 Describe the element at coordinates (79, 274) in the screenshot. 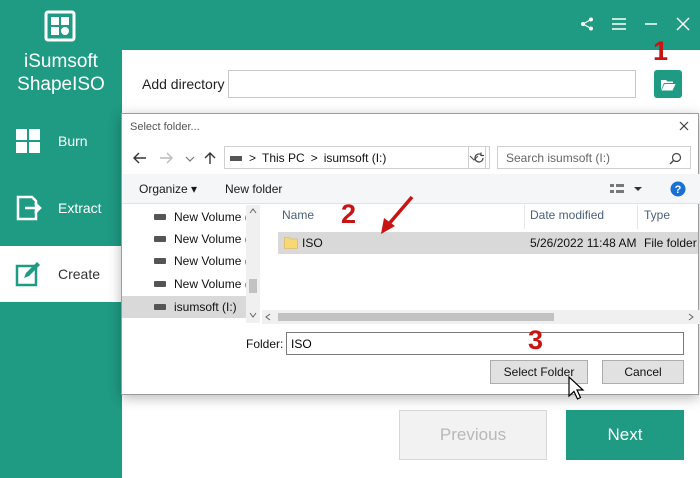

I see `sidebar-item-label: Create` at that location.